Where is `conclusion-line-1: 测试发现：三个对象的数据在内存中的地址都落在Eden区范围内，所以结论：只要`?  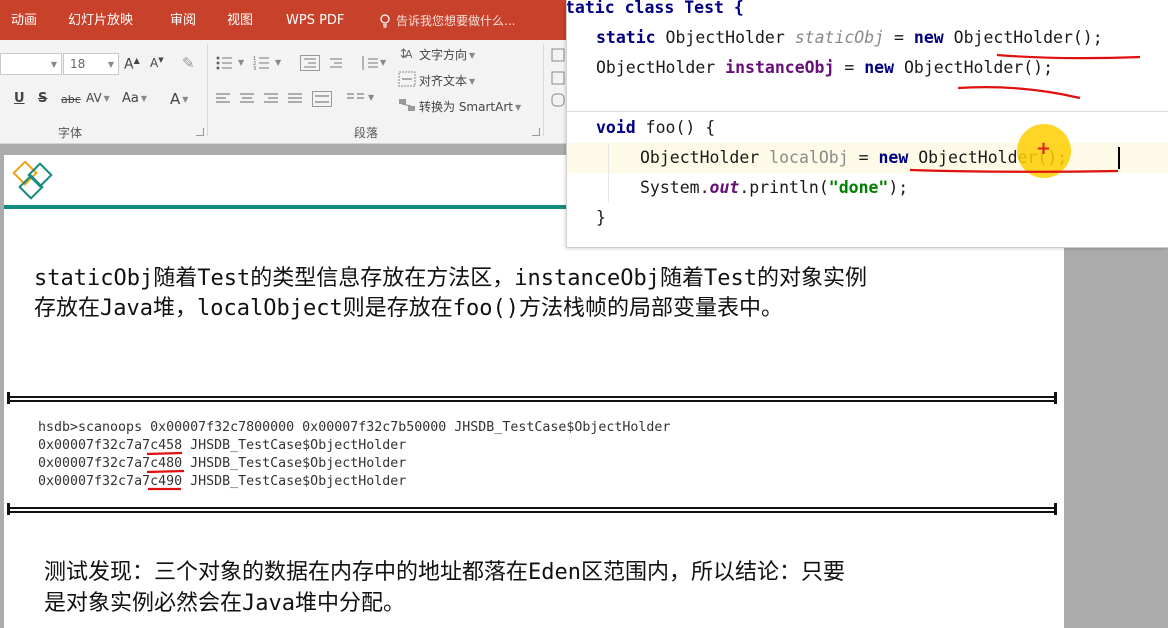
conclusion-line-1: 测试发现：三个对象的数据在内存中的地址都落在Eden区范围内，所以结论：只要 is located at coordinates (444, 573).